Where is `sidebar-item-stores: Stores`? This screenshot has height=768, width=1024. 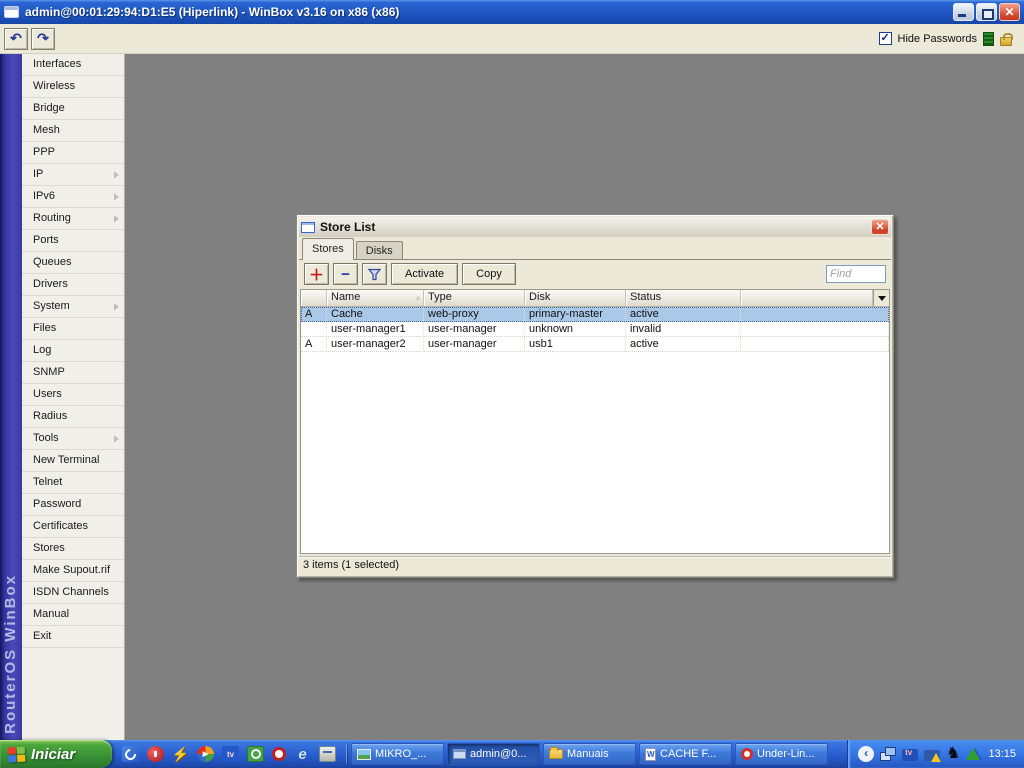
sidebar-item-stores: Stores is located at coordinates (73, 549).